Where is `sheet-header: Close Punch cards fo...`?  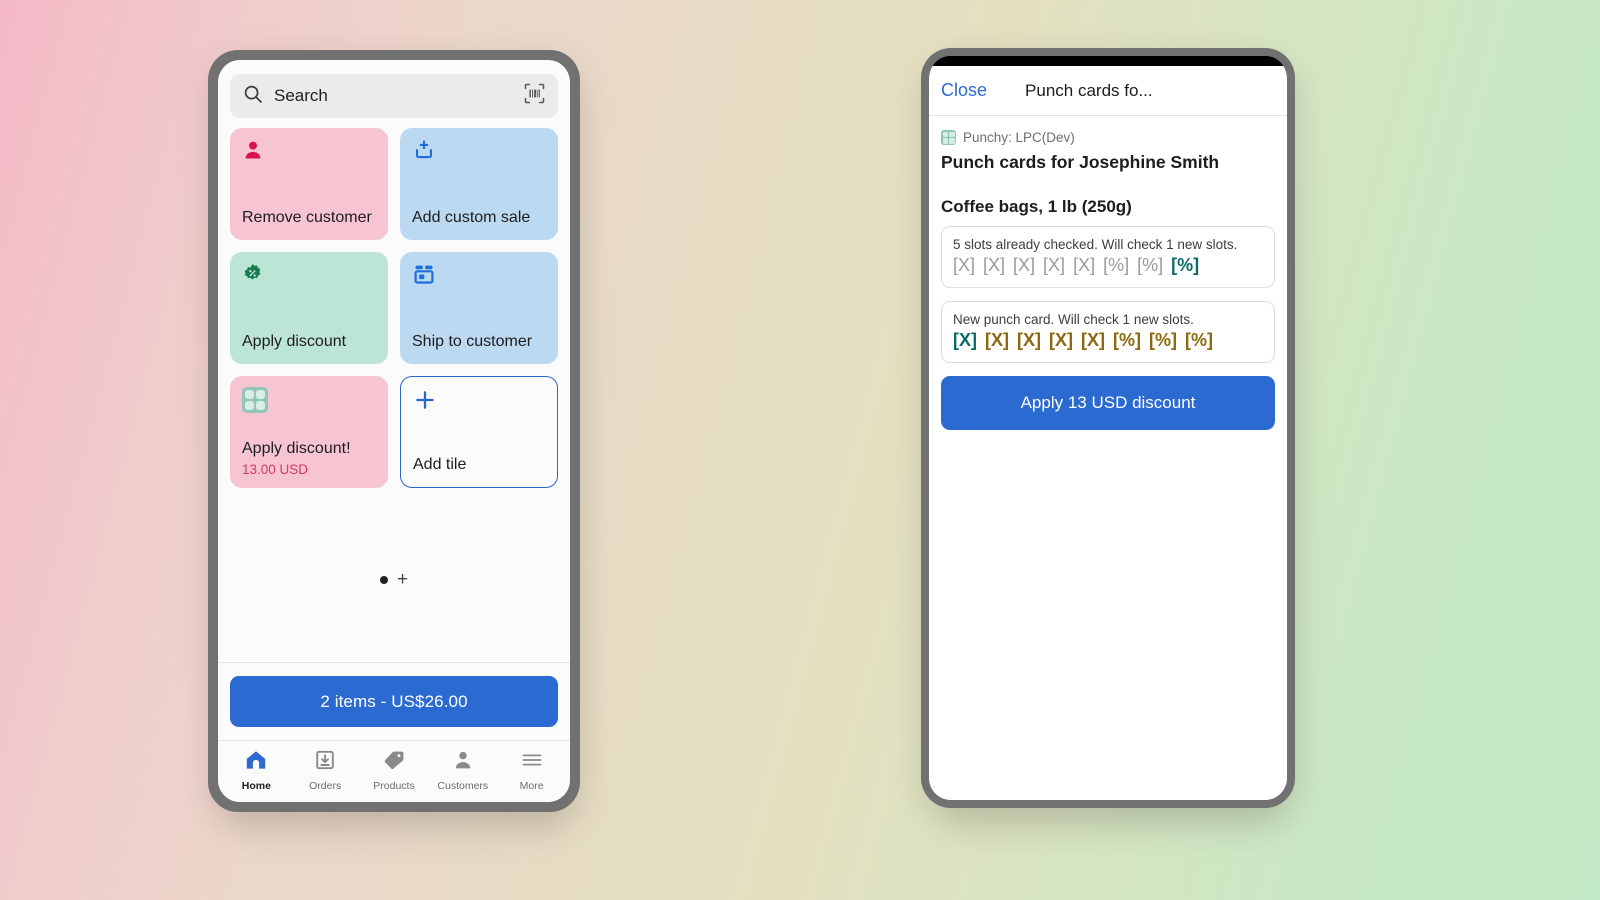
sheet-header: Close Punch cards fo... is located at coordinates (1108, 91).